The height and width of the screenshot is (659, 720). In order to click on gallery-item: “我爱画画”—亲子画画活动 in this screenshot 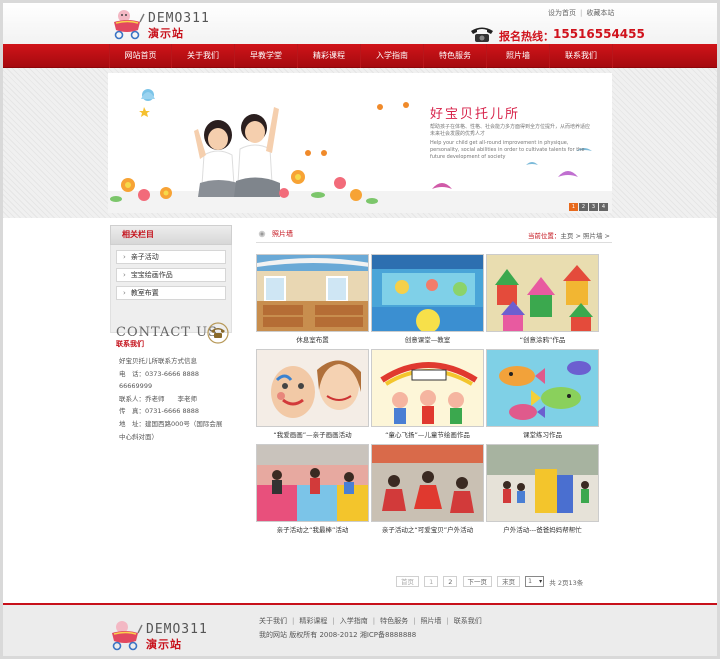, I will do `click(312, 396)`.